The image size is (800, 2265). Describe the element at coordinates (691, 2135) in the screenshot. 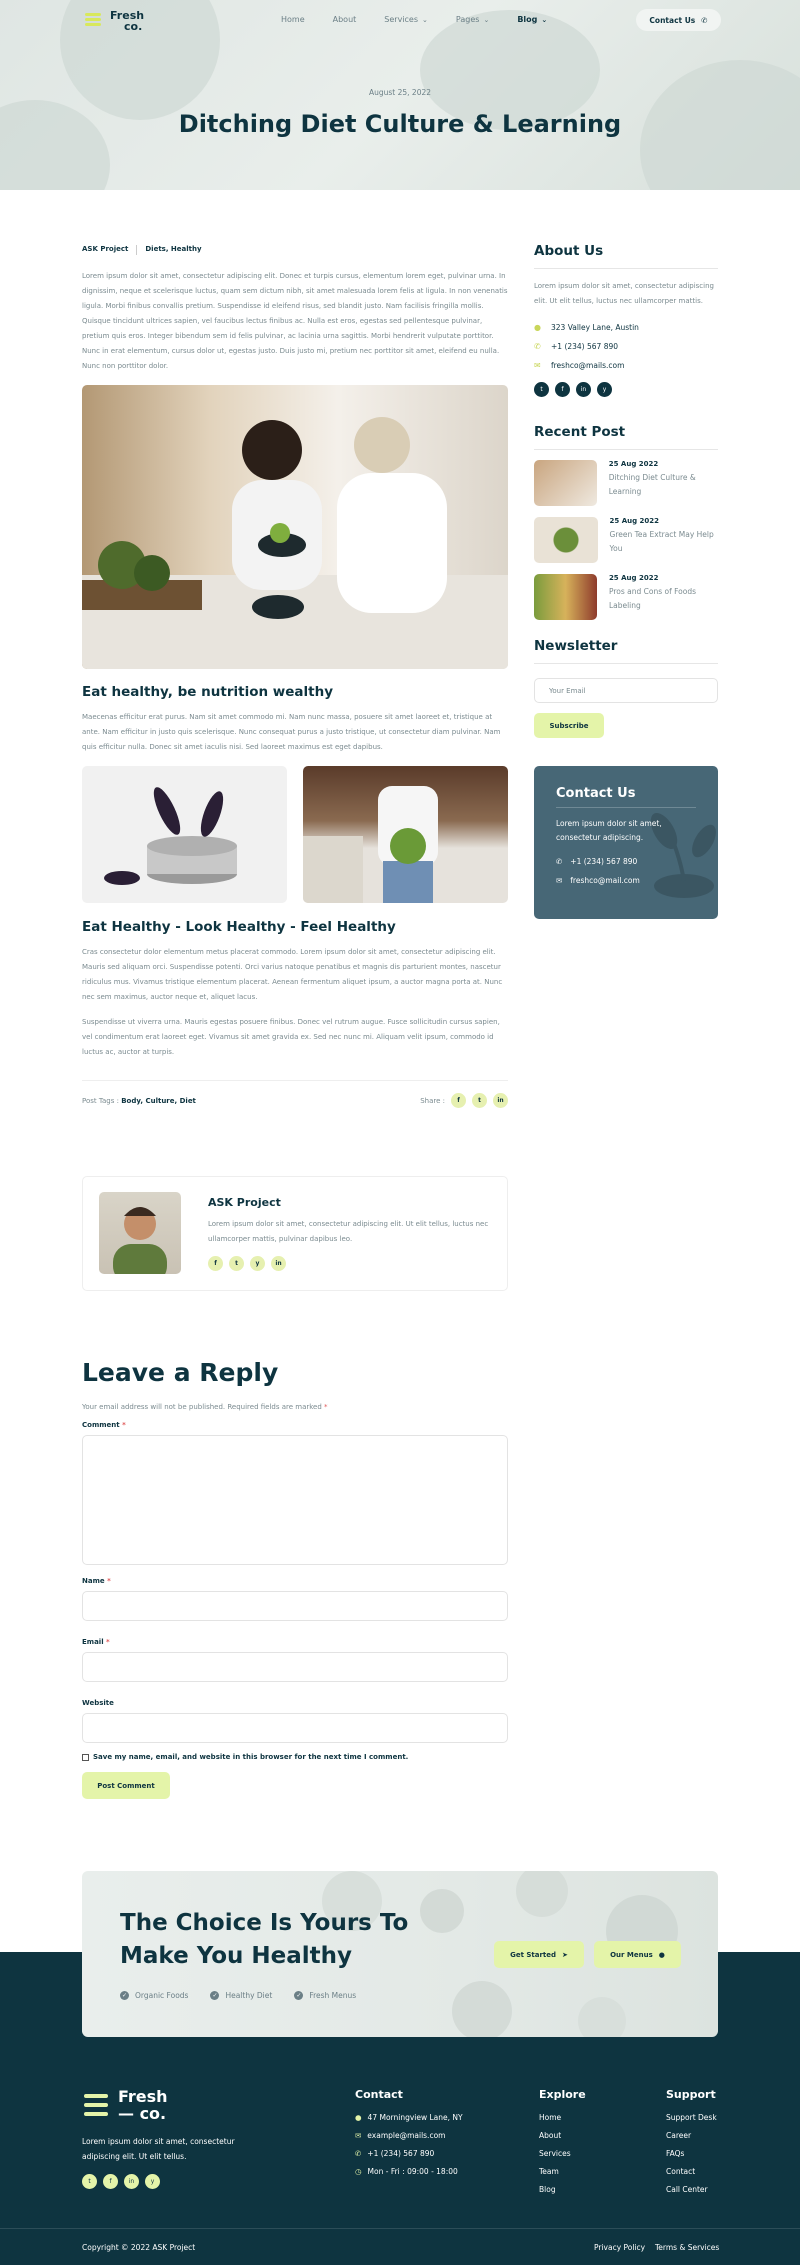

I see `footer-support-link: Career` at that location.